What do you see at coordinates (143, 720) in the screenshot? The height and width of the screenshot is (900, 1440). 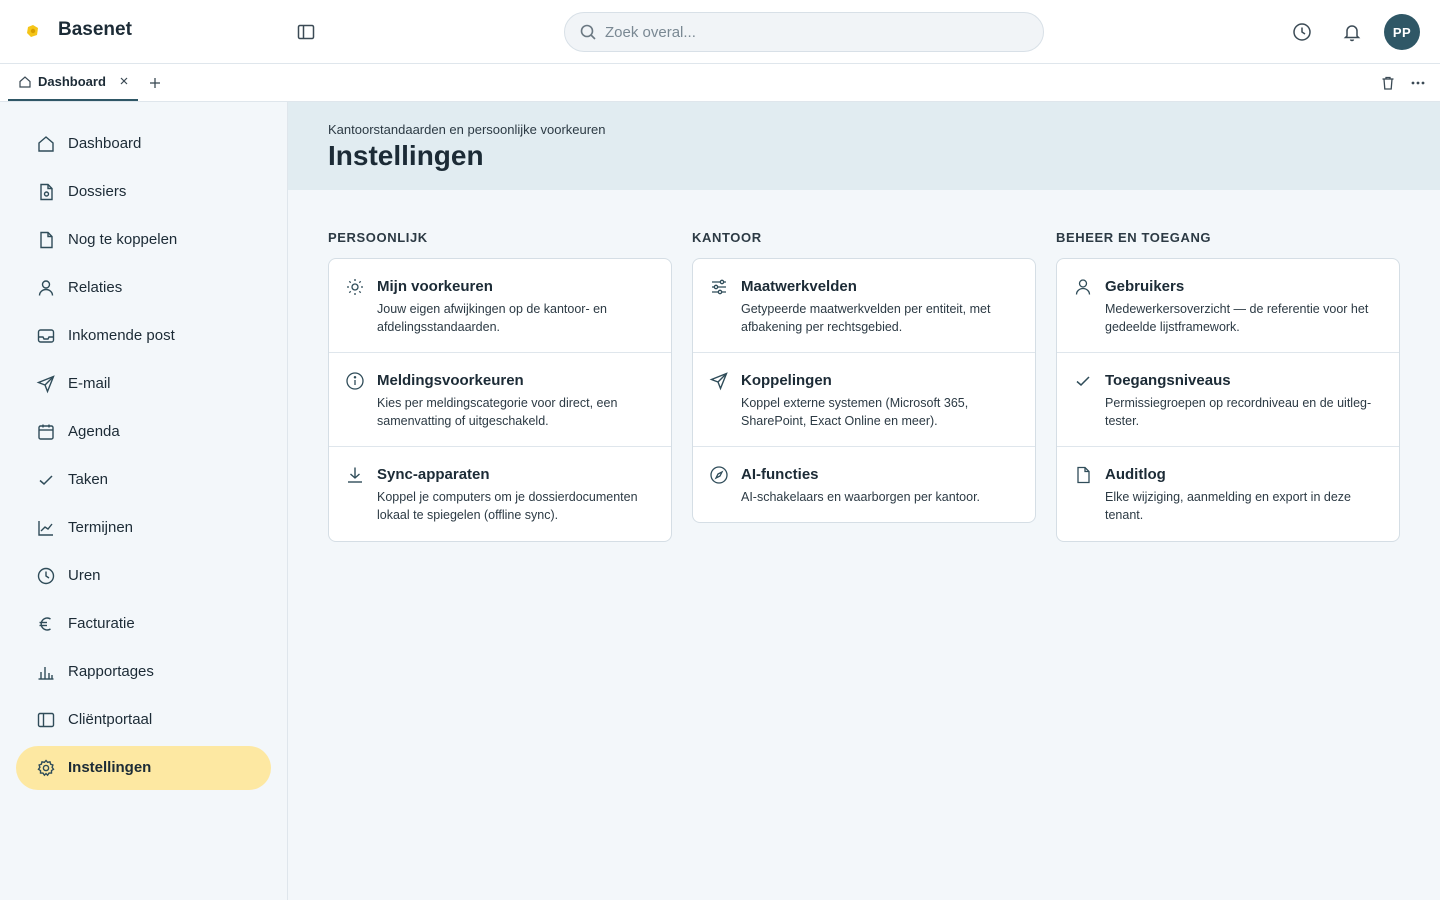 I see `sidebar-item-clientportaal: Cliëntportaal` at bounding box center [143, 720].